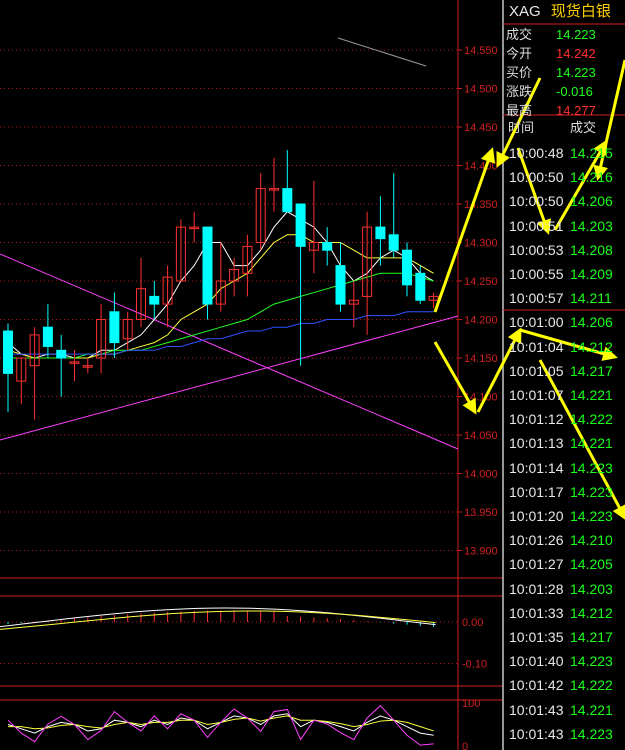 The width and height of the screenshot is (625, 750). I want to click on tick-time: 10:01:17, so click(536, 491).